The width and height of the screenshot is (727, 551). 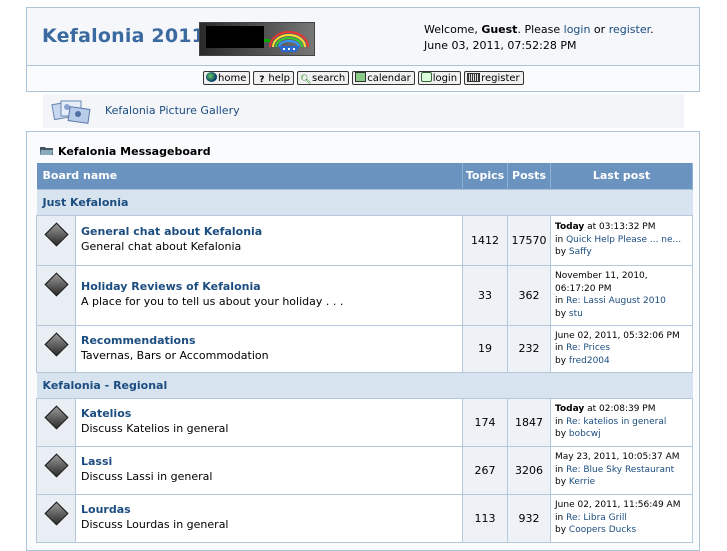 What do you see at coordinates (596, 518) in the screenshot?
I see `last-post-topic-link: Re: Libra Grill` at bounding box center [596, 518].